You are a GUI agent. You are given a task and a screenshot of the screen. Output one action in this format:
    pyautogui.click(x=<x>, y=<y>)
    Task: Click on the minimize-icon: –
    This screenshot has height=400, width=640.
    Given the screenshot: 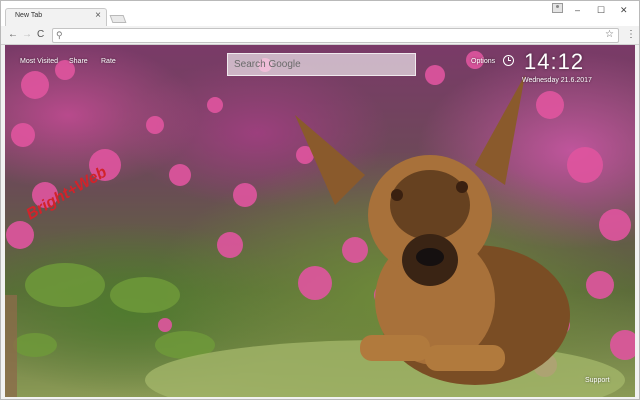 What is the action you would take?
    pyautogui.click(x=577, y=10)
    